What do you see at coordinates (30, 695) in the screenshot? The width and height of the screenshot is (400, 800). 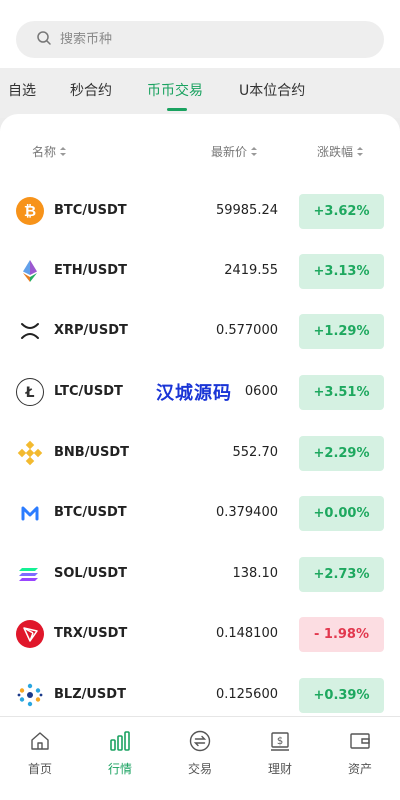 I see `bluzelle-icon` at bounding box center [30, 695].